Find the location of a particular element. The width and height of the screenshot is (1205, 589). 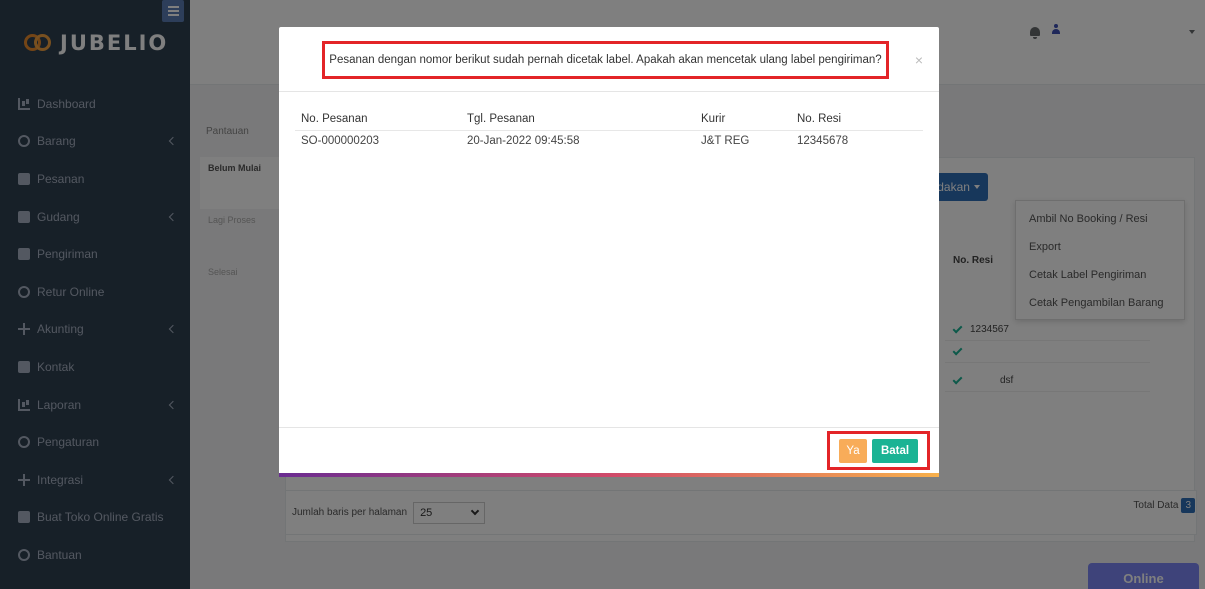

column-header-no-pesanan: No. Pesanan is located at coordinates (378, 119).